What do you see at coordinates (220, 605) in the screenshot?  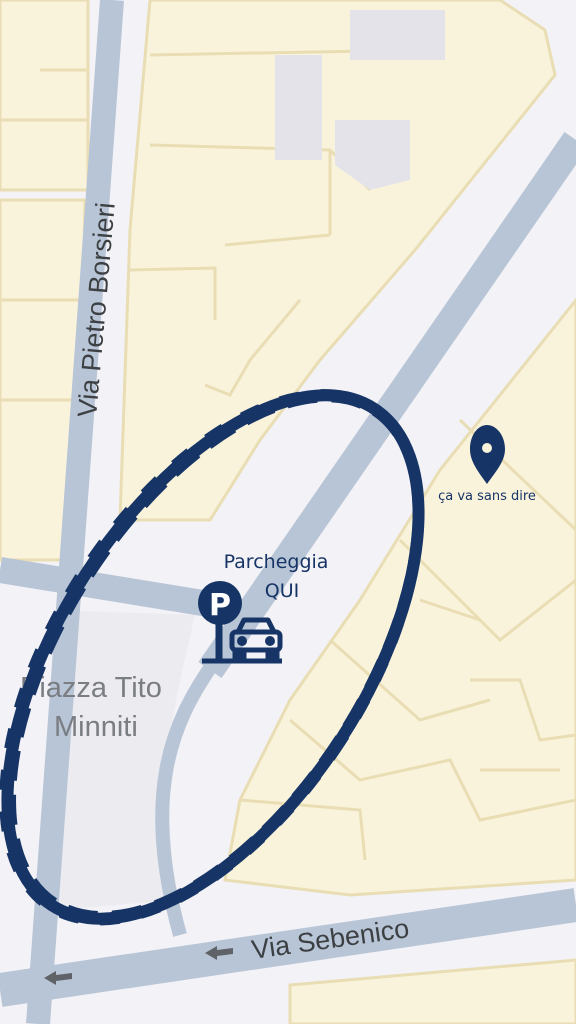 I see `parking-symbol: P` at bounding box center [220, 605].